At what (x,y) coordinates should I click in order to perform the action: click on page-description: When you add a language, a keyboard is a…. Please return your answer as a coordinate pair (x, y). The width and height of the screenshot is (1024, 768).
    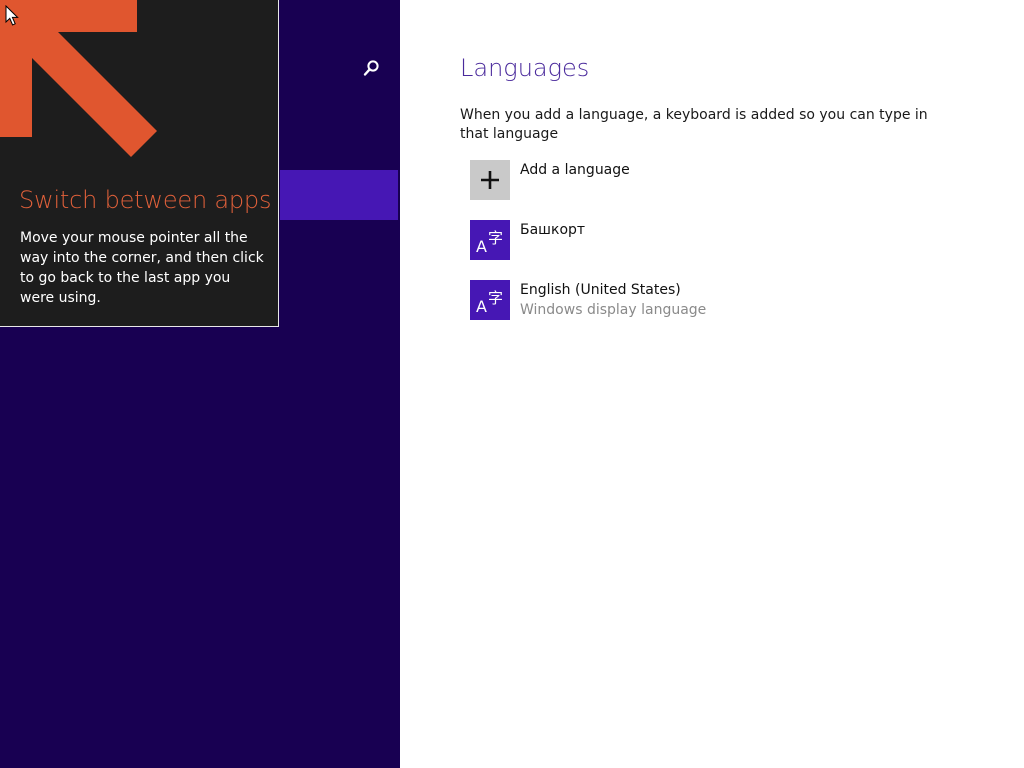
    Looking at the image, I should click on (694, 124).